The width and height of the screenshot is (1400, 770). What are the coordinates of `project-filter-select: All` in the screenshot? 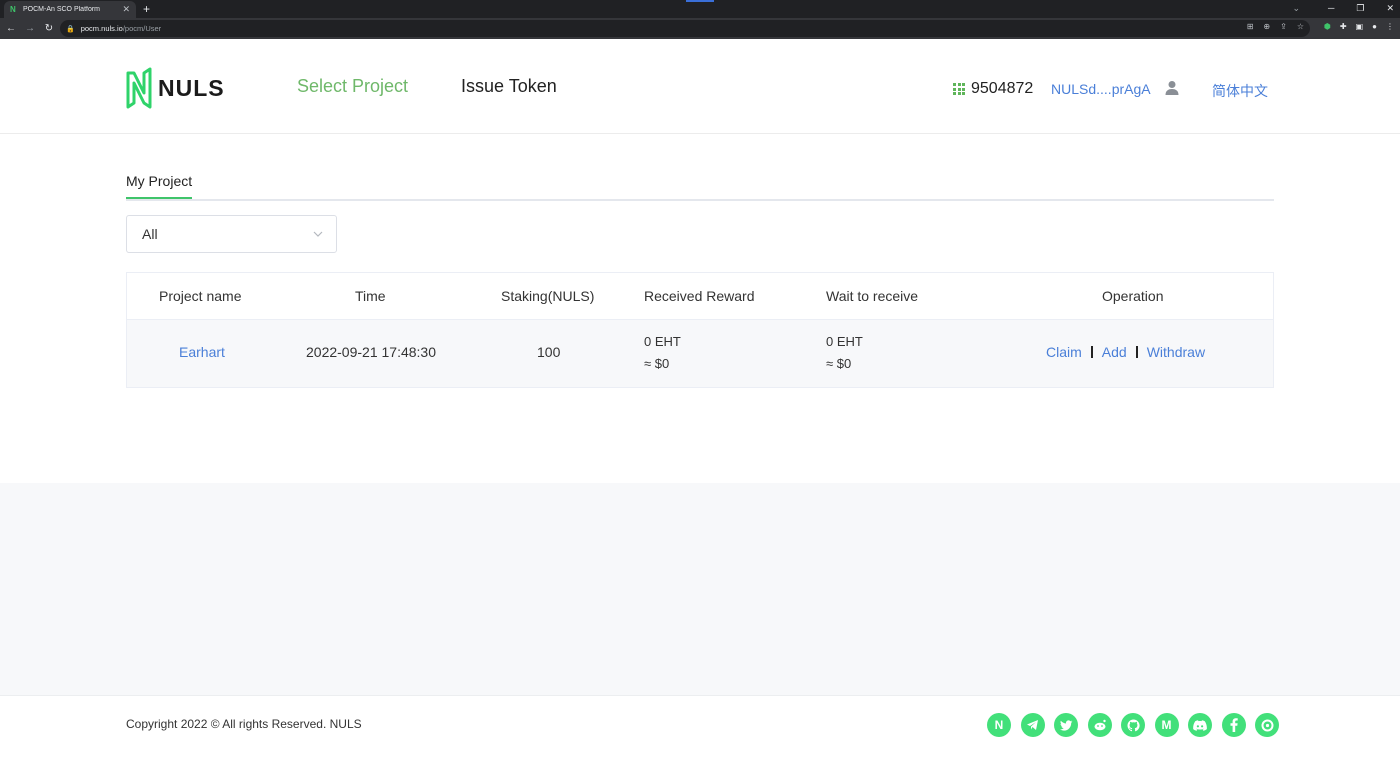 It's located at (231, 234).